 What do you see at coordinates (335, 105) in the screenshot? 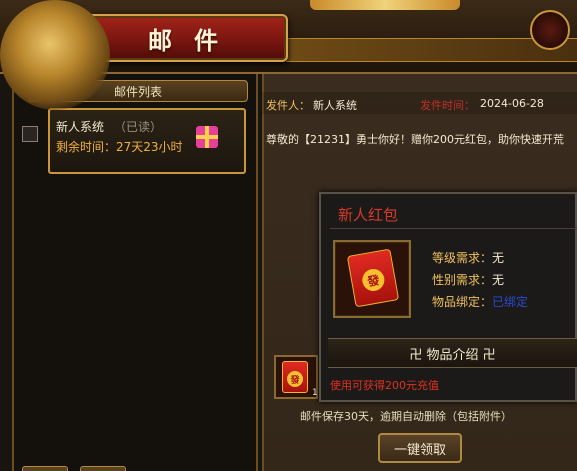
I see `sender-value: 新人系统` at bounding box center [335, 105].